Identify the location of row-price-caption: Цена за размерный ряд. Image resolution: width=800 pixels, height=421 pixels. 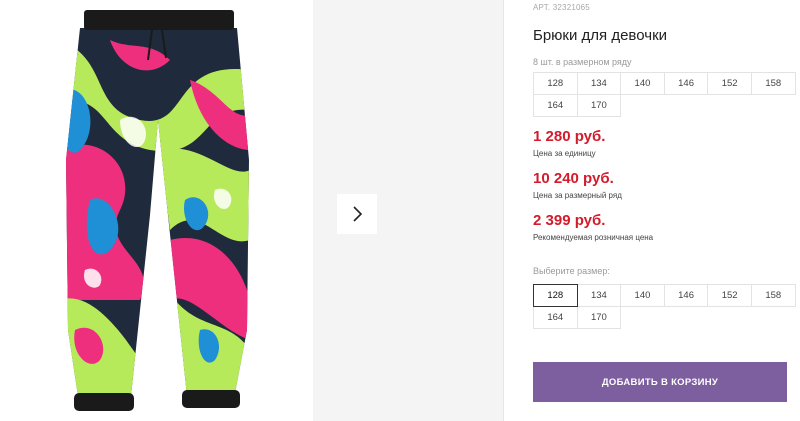
(577, 195).